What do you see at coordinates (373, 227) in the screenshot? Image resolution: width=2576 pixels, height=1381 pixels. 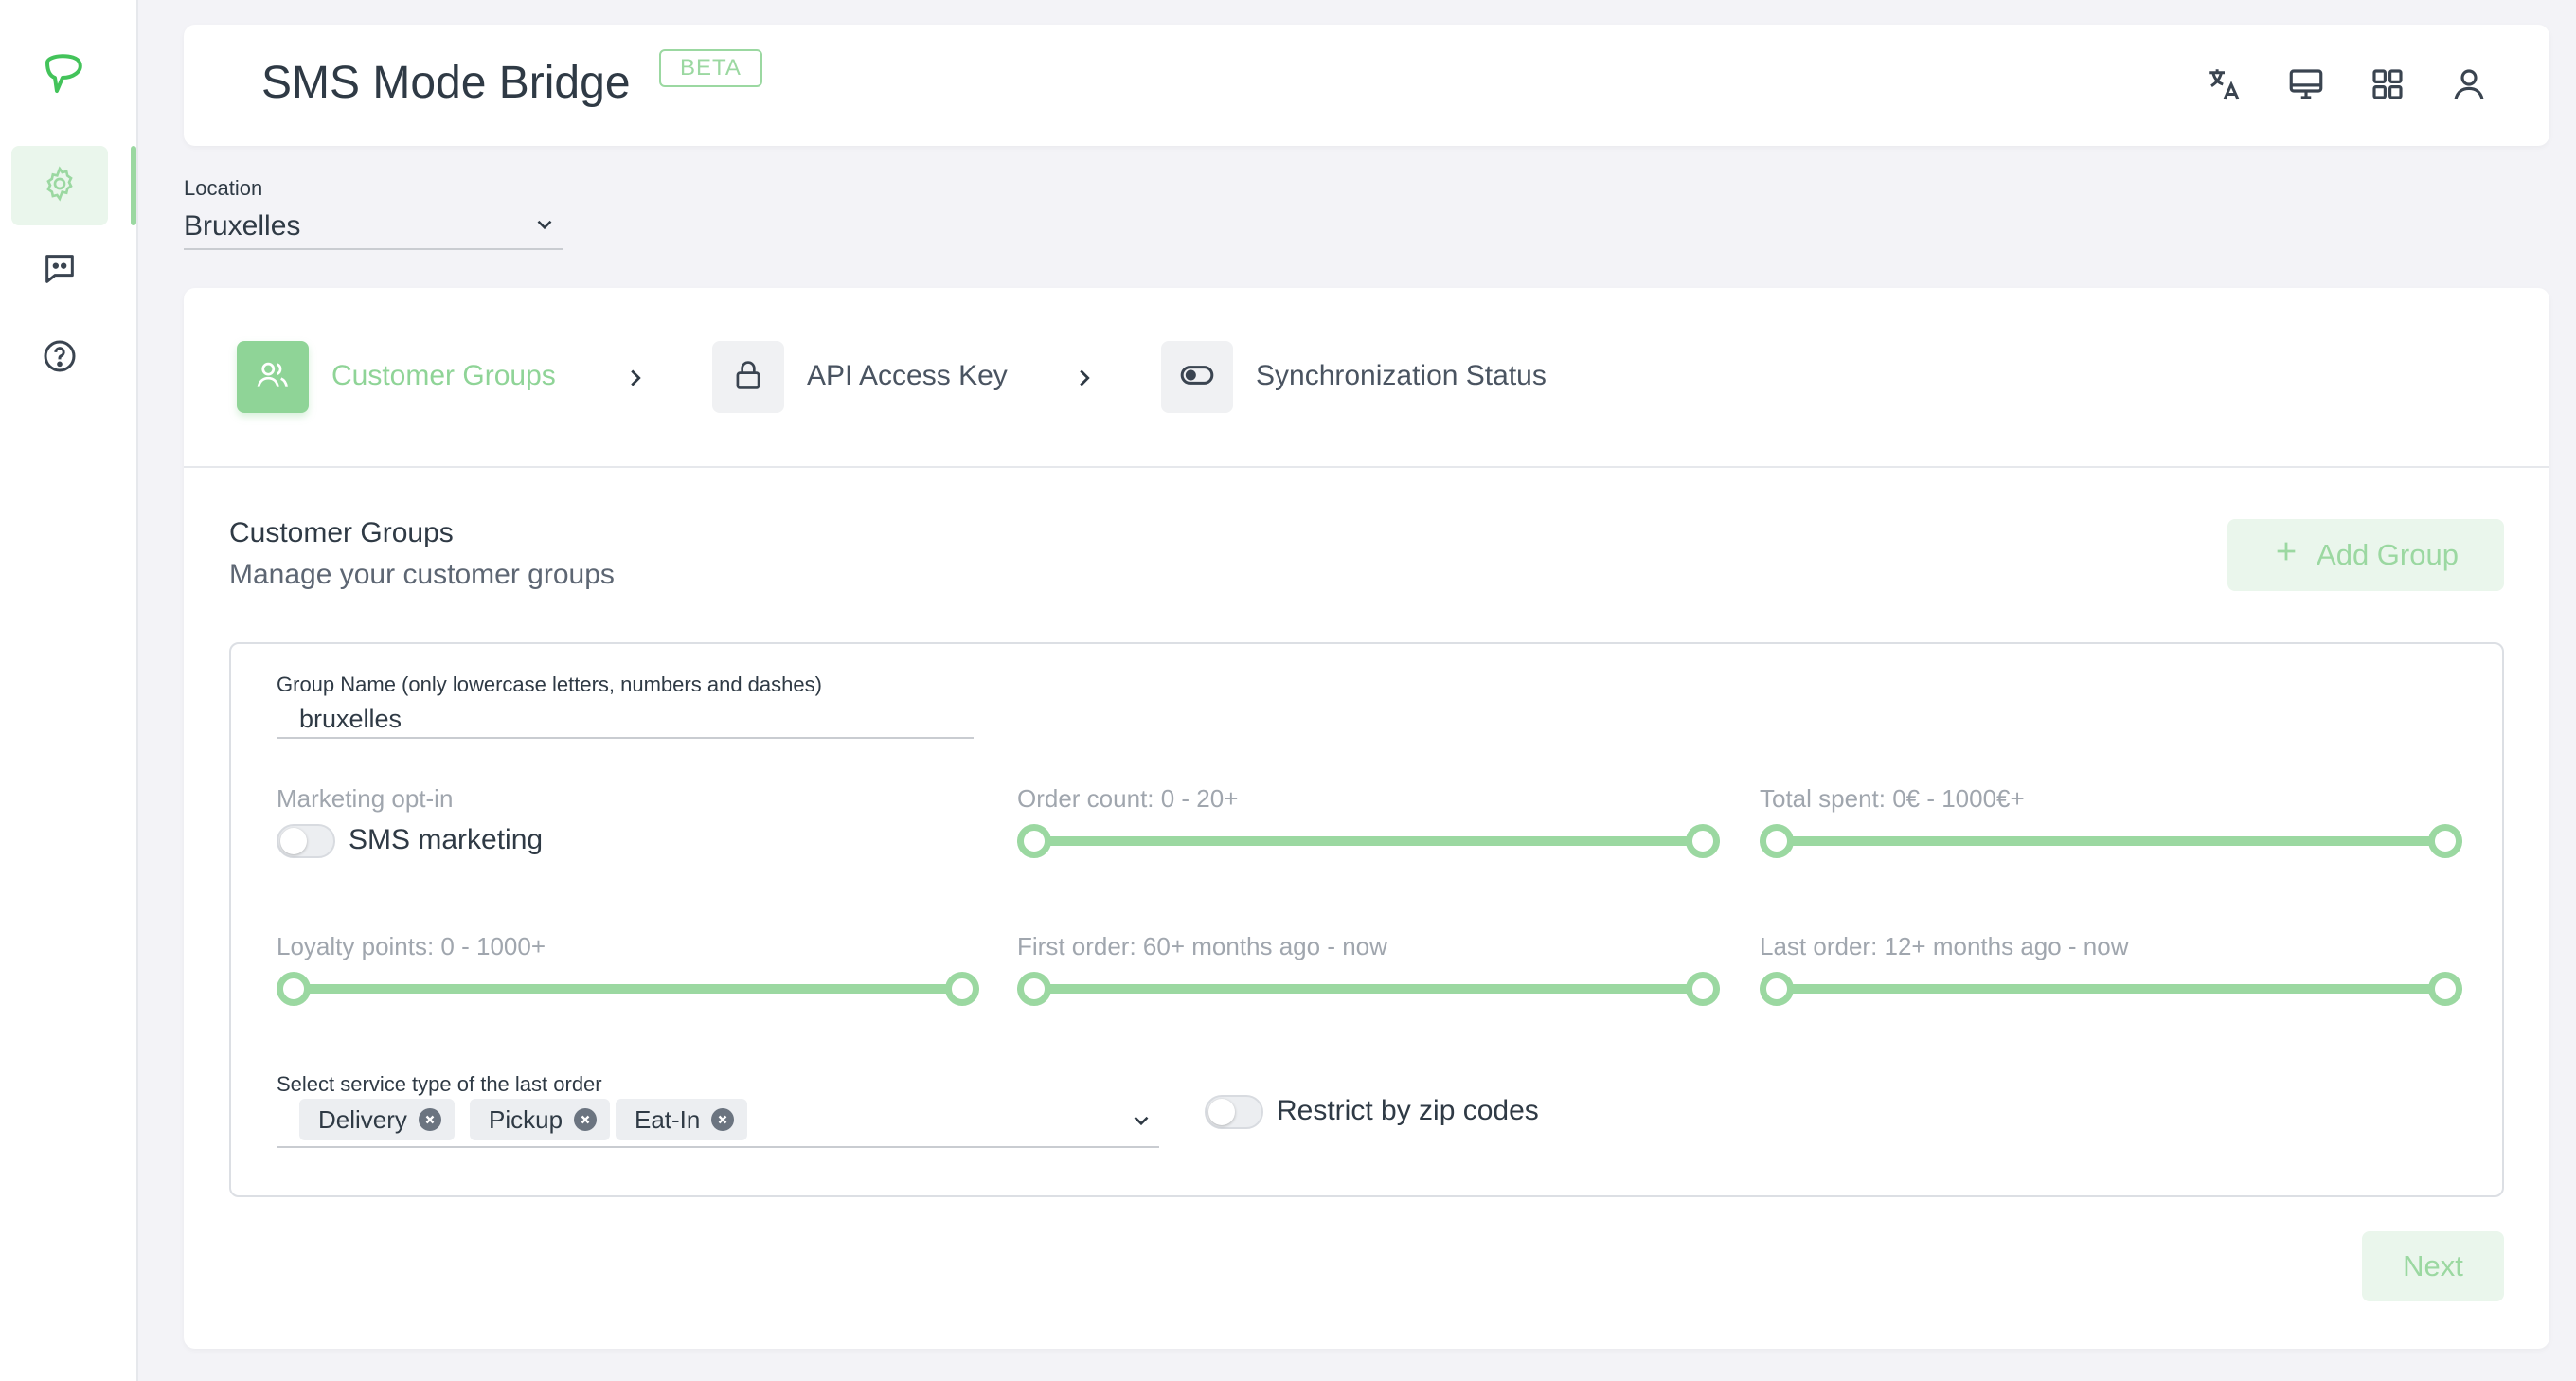 I see `location-select: Bruxelles` at bounding box center [373, 227].